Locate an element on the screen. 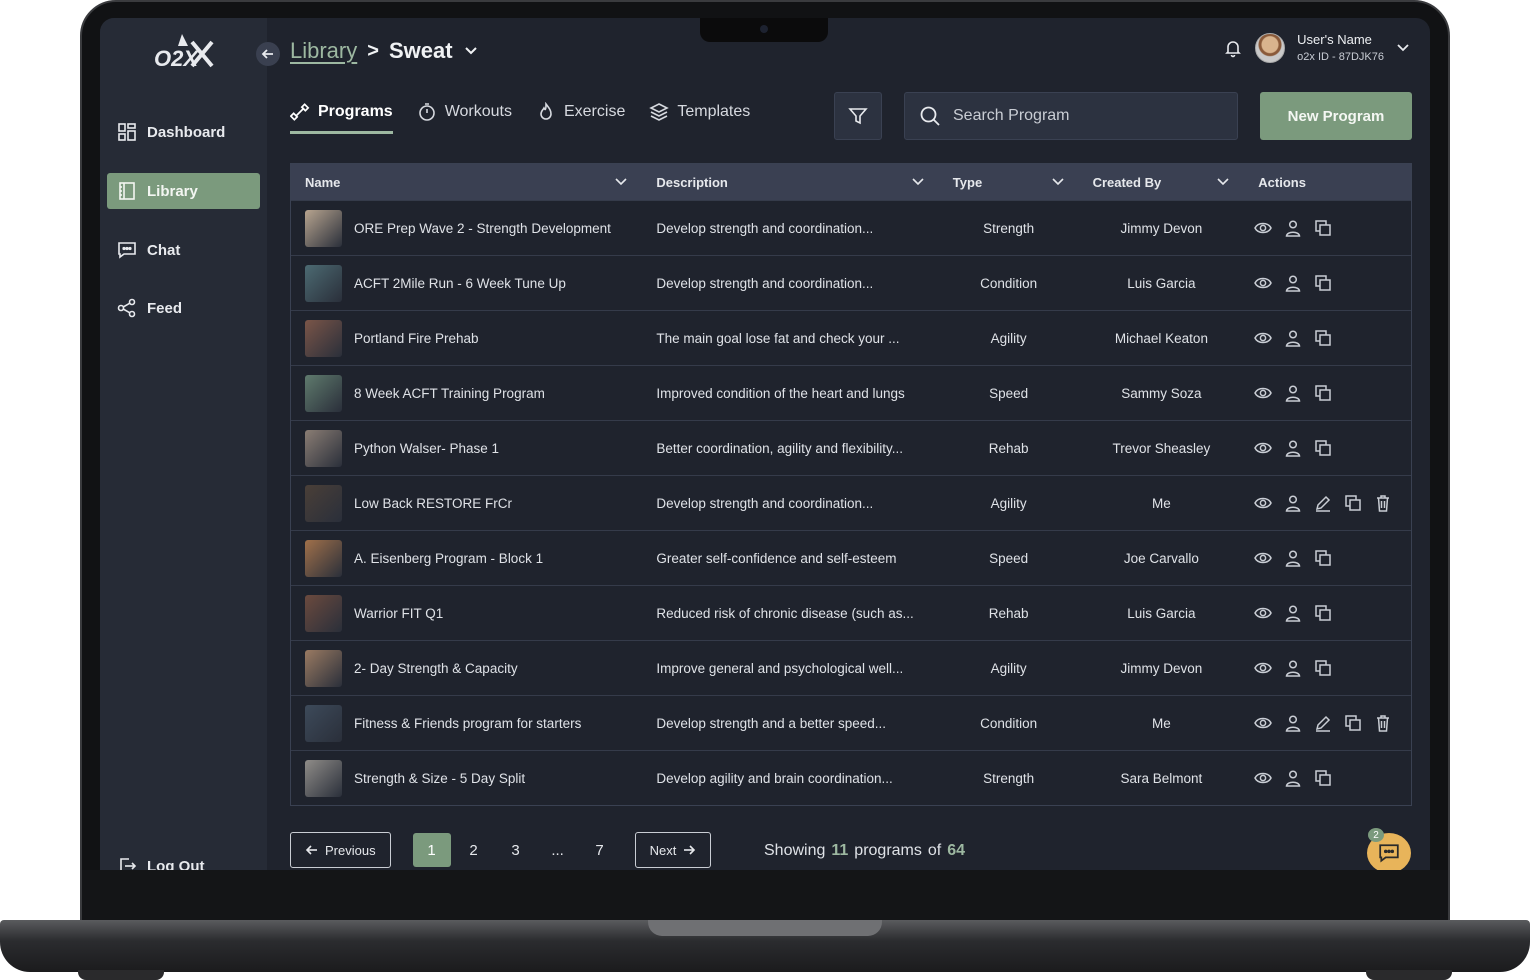  page-number: 7 is located at coordinates (600, 850).